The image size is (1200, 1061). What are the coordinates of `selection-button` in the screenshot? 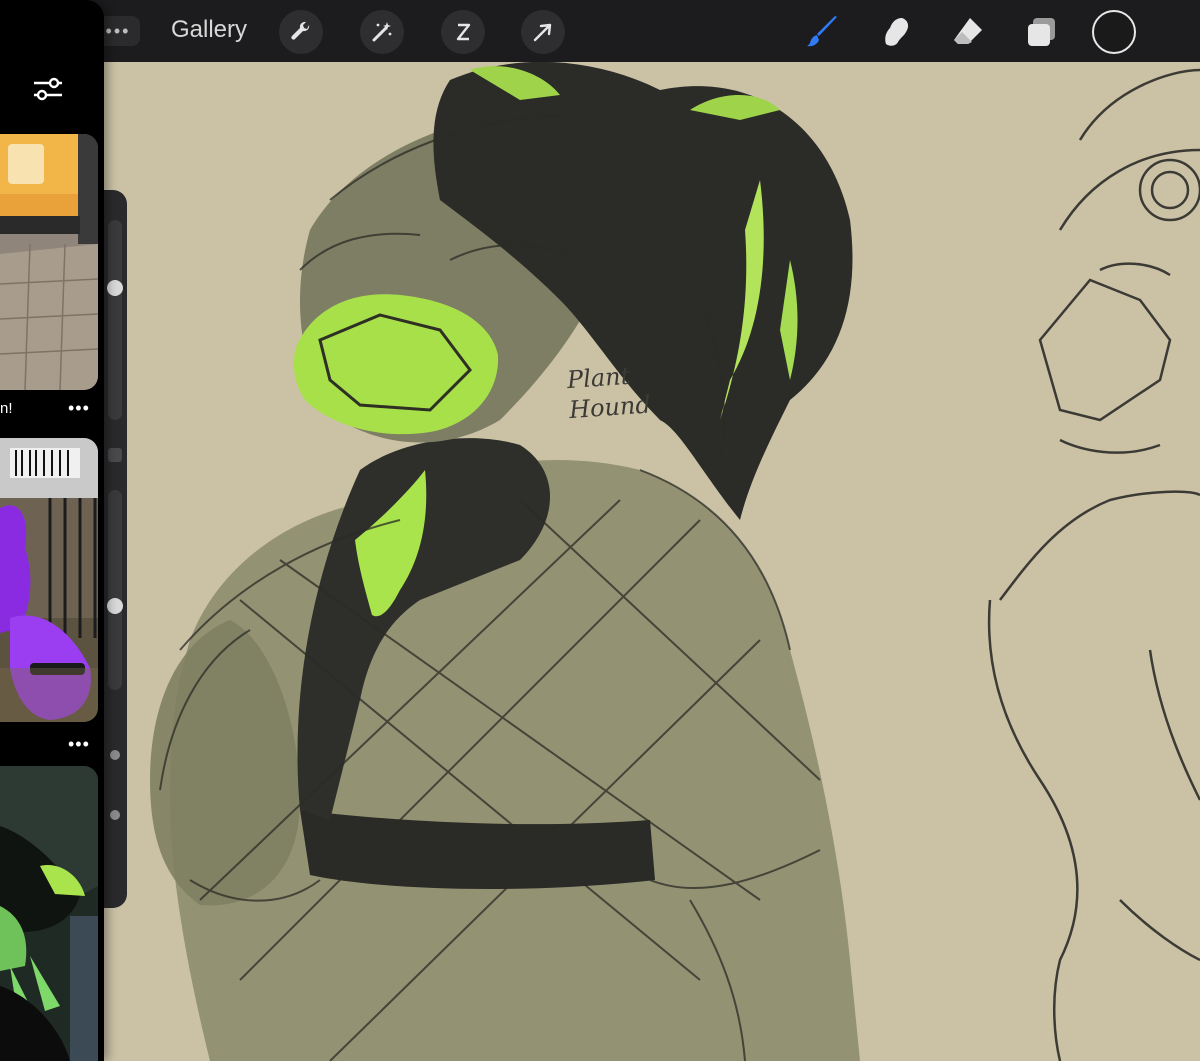 It's located at (463, 32).